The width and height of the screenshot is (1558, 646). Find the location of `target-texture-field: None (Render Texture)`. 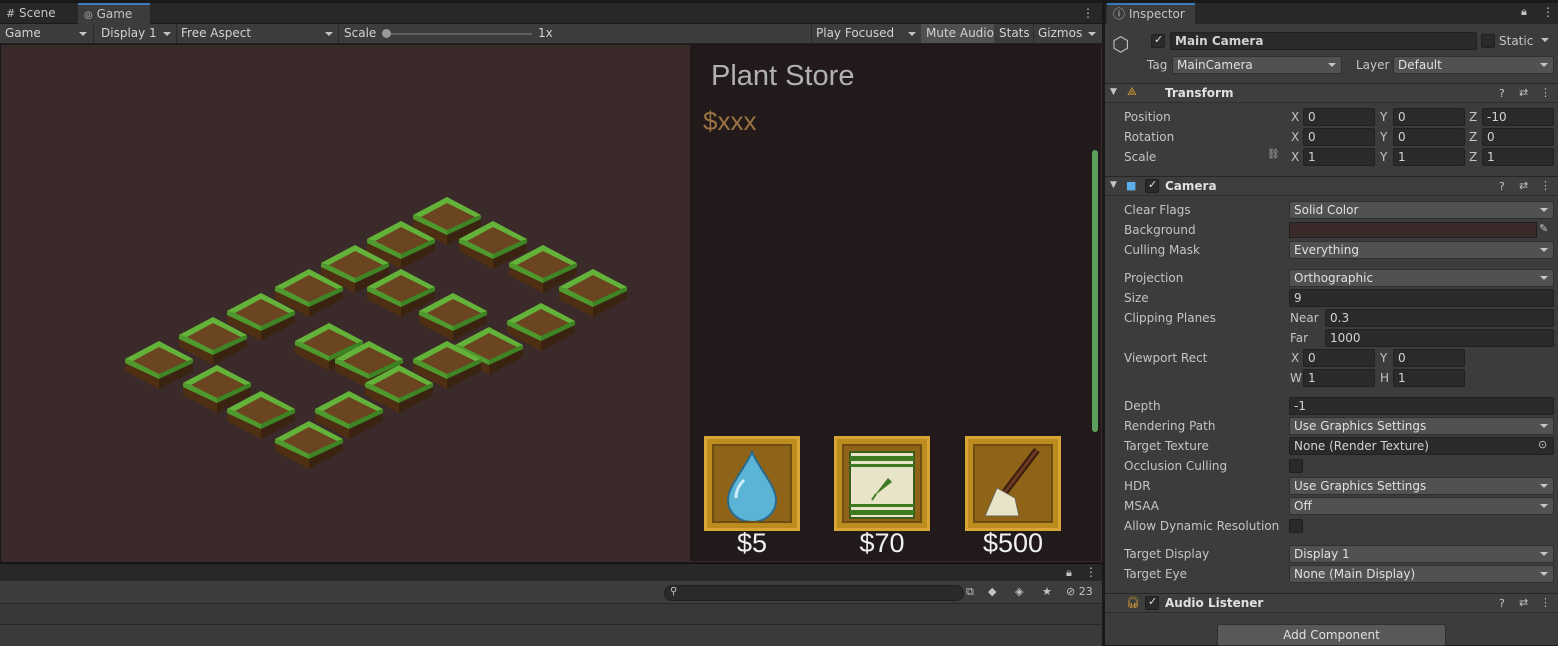

target-texture-field: None (Render Texture) is located at coordinates (1421, 446).